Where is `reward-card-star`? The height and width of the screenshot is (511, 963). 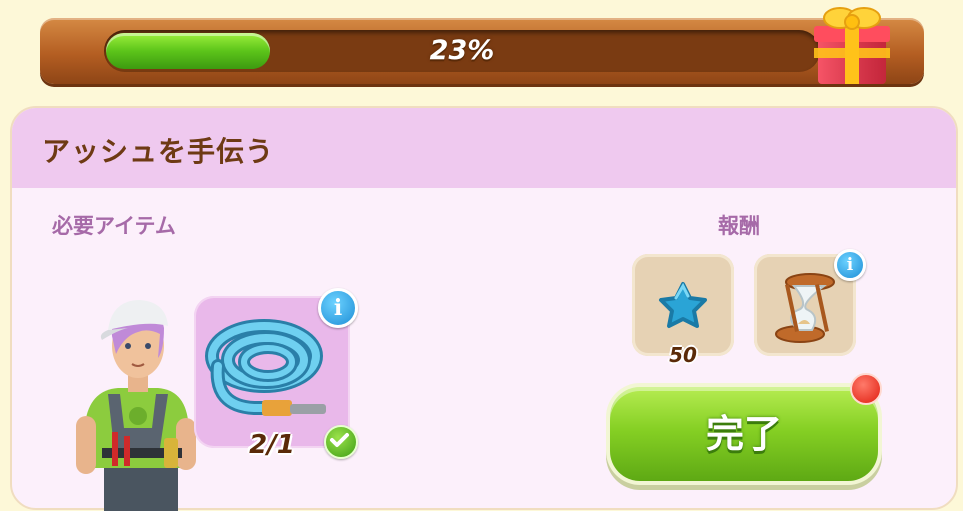 reward-card-star is located at coordinates (683, 305).